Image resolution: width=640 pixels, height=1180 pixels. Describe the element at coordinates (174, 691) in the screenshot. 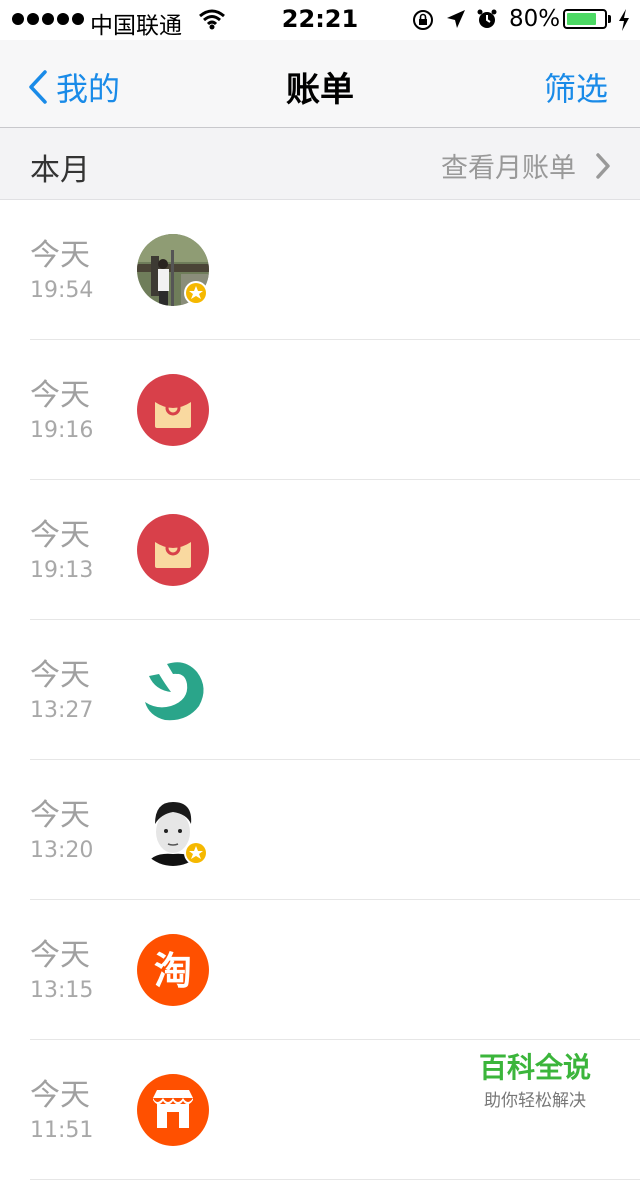

I see `green-brand-logo-icon` at that location.